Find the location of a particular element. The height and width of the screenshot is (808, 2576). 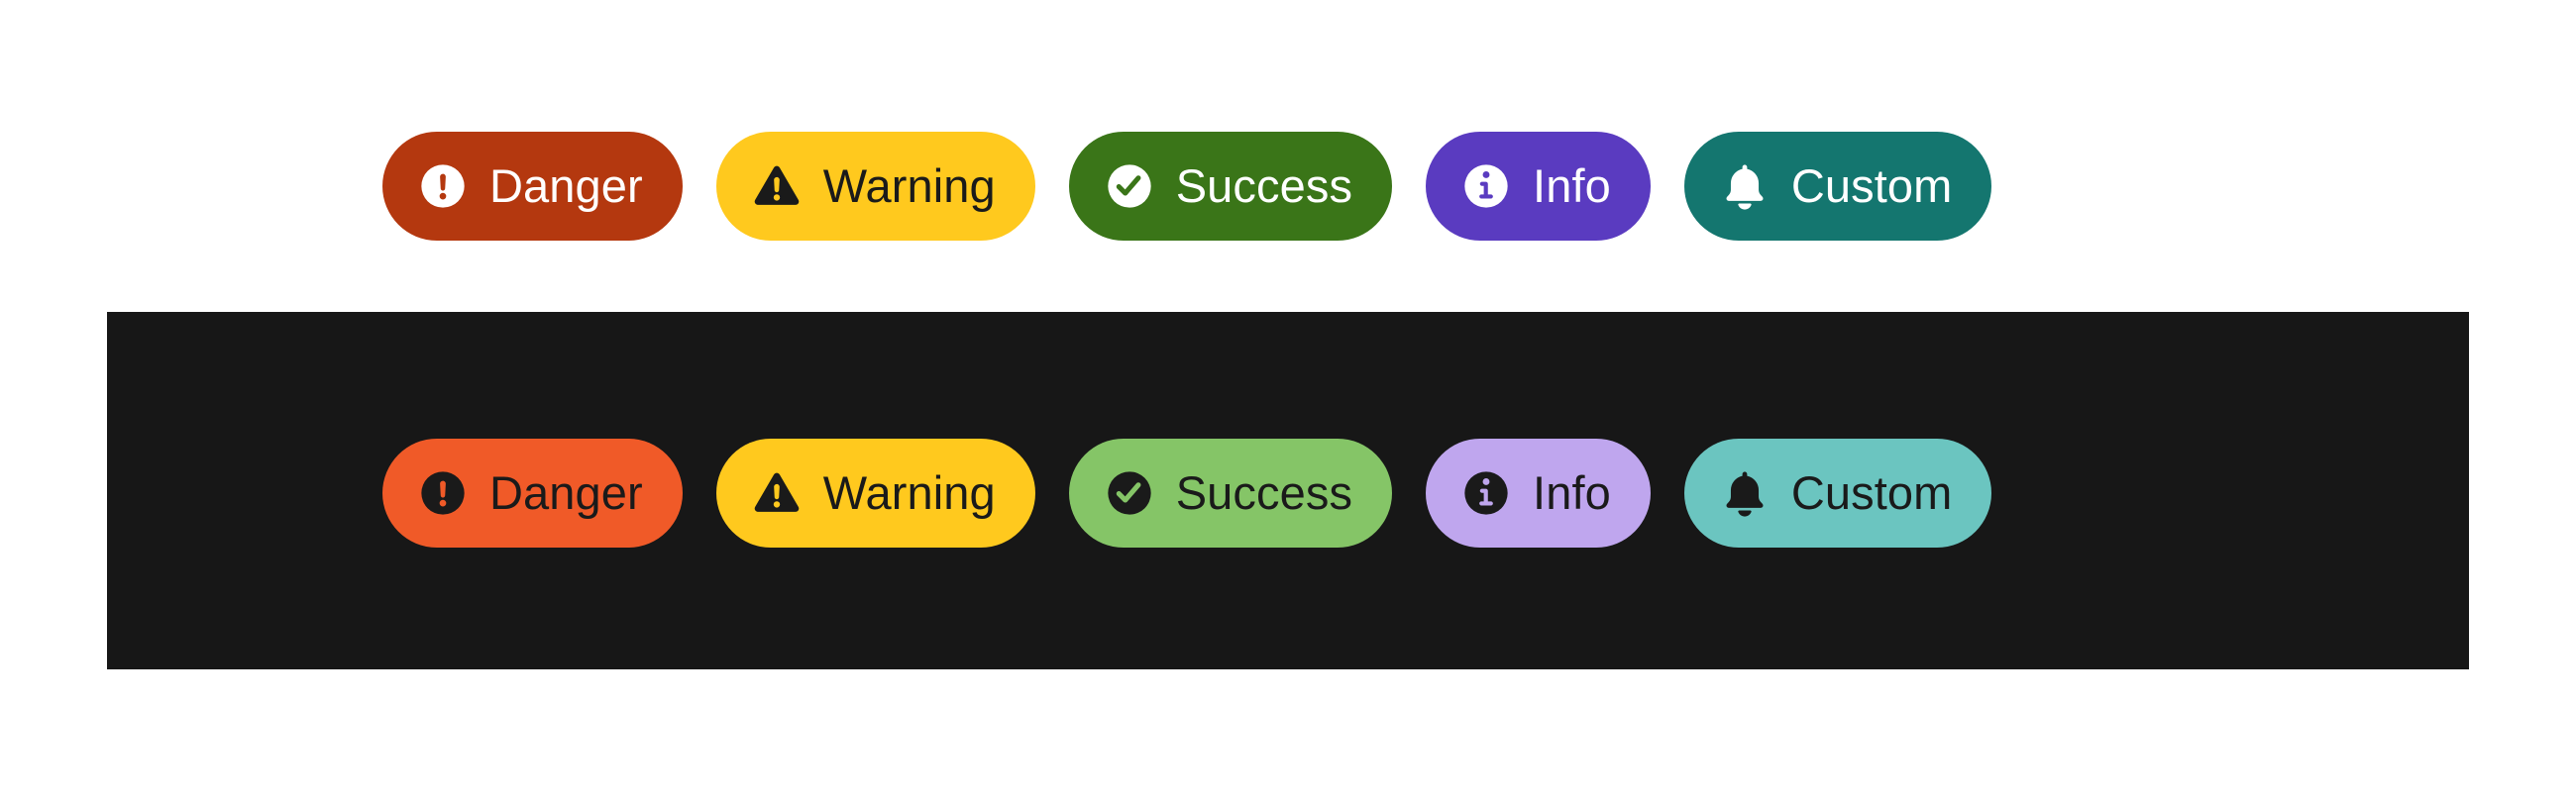

dark-theme-row: Danger Warning Success Info Custom is located at coordinates (1187, 493).